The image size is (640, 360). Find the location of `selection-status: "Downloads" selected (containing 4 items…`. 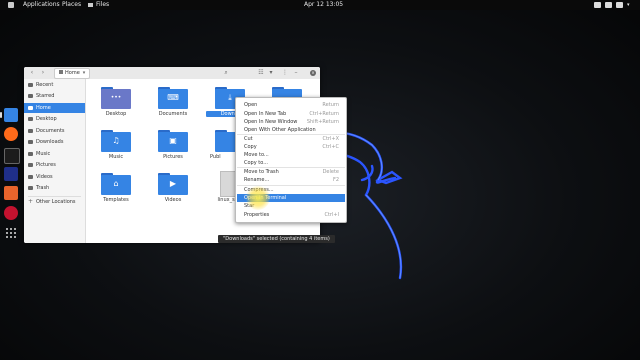

selection-status: "Downloads" selected (containing 4 items… is located at coordinates (276, 239).